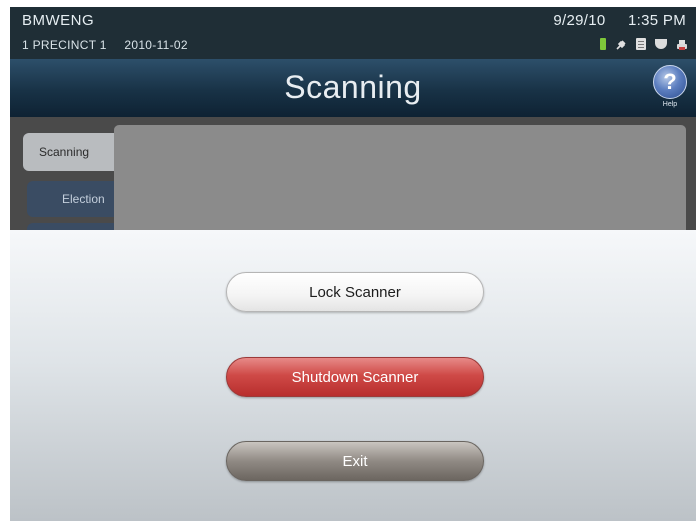  Describe the element at coordinates (682, 44) in the screenshot. I see `printer-icon` at that location.